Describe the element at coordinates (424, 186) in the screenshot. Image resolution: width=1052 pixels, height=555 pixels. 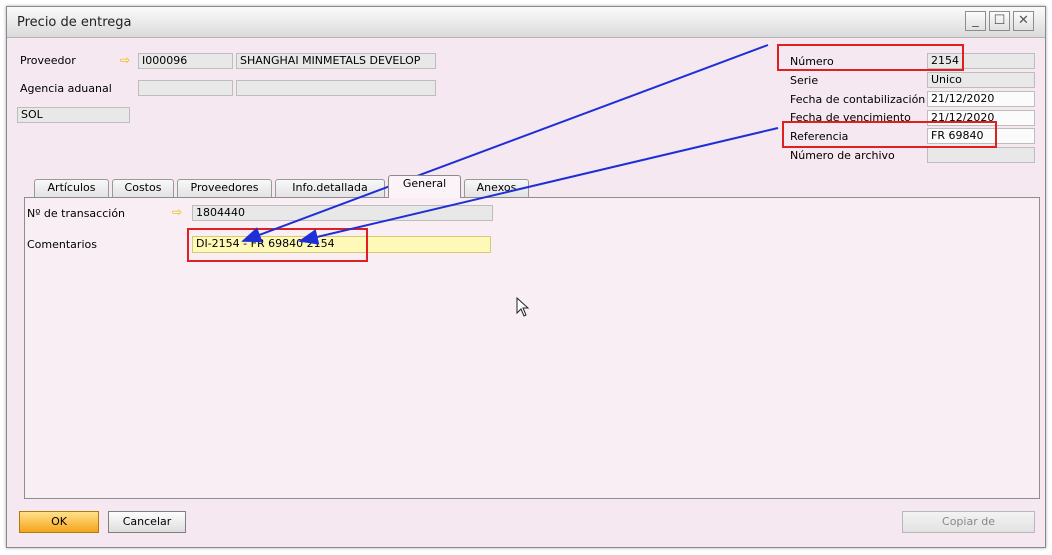
I see `tab-general: General` at that location.